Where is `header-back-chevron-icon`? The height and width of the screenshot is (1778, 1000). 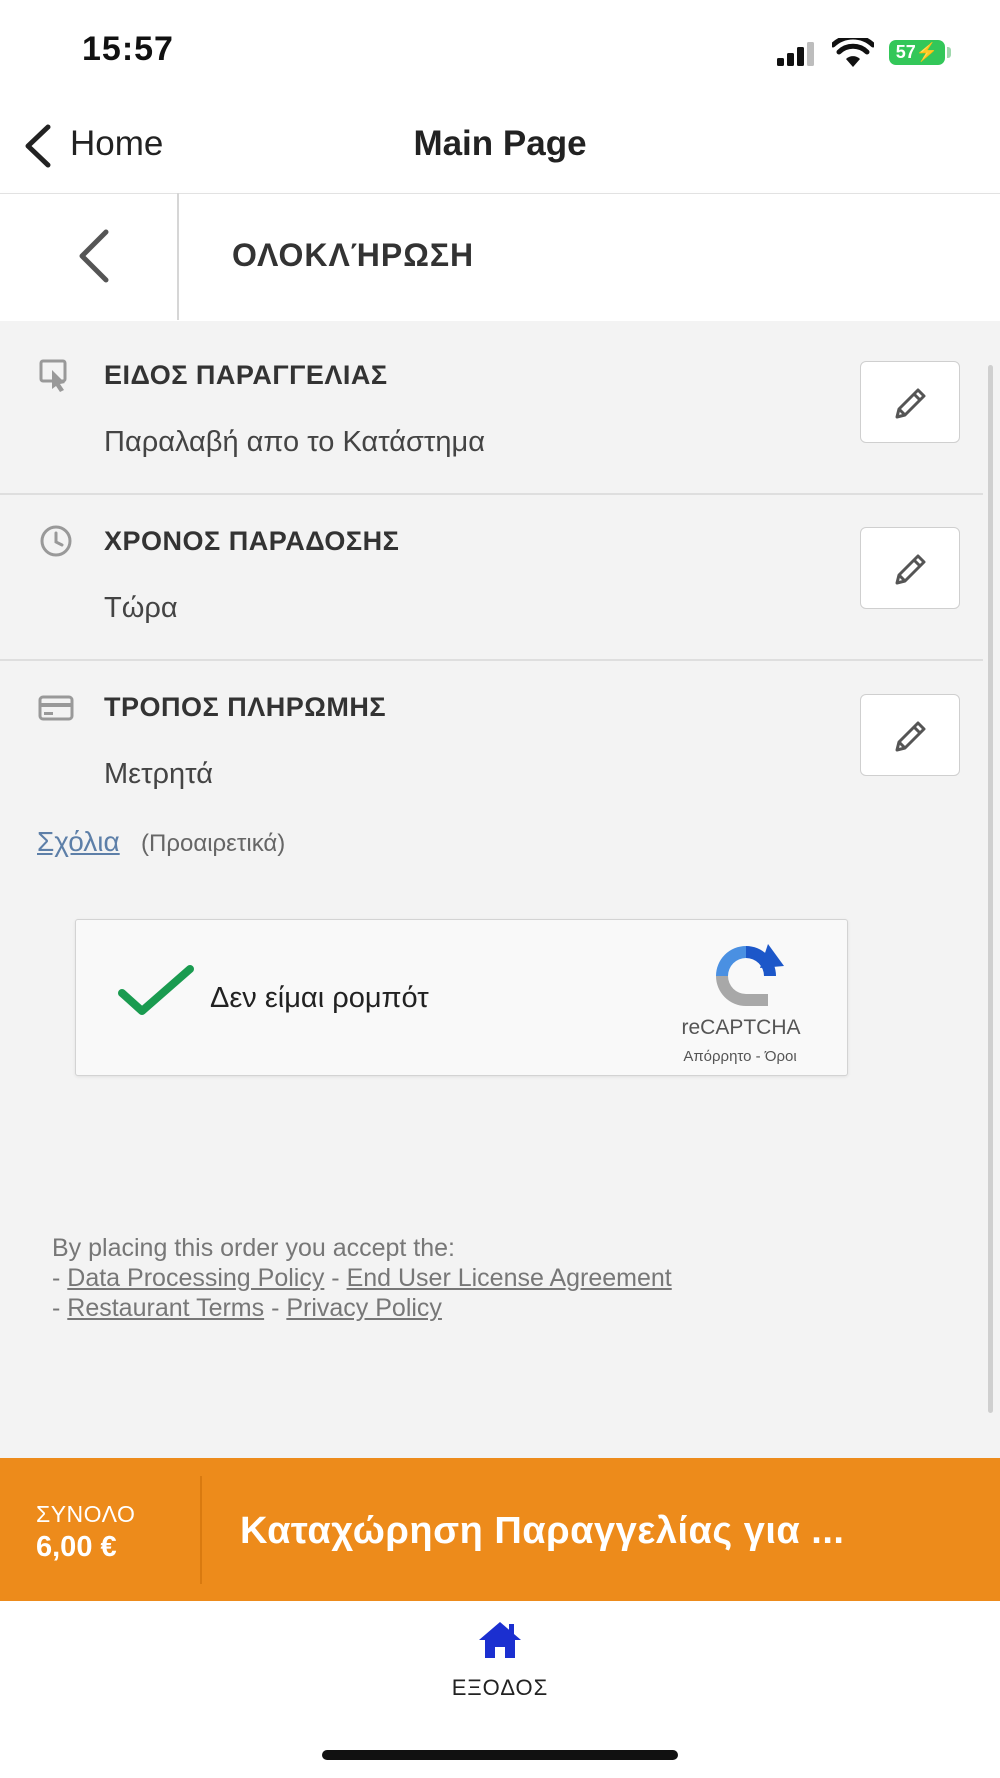 header-back-chevron-icon is located at coordinates (95, 256).